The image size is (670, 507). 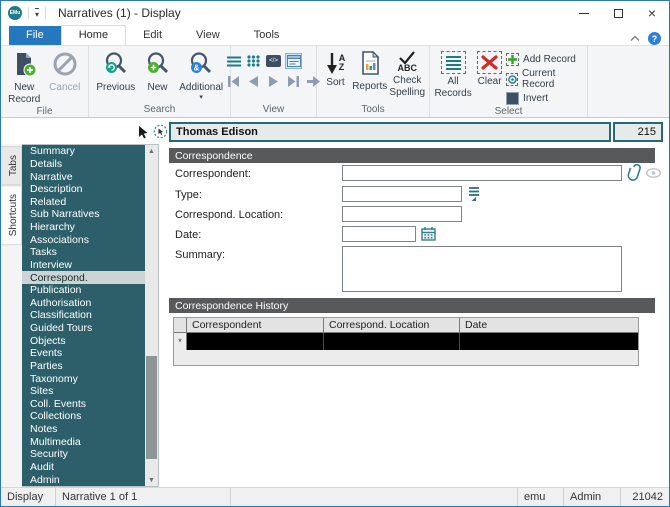 What do you see at coordinates (201, 87) in the screenshot?
I see `additional-search-label: Additional` at bounding box center [201, 87].